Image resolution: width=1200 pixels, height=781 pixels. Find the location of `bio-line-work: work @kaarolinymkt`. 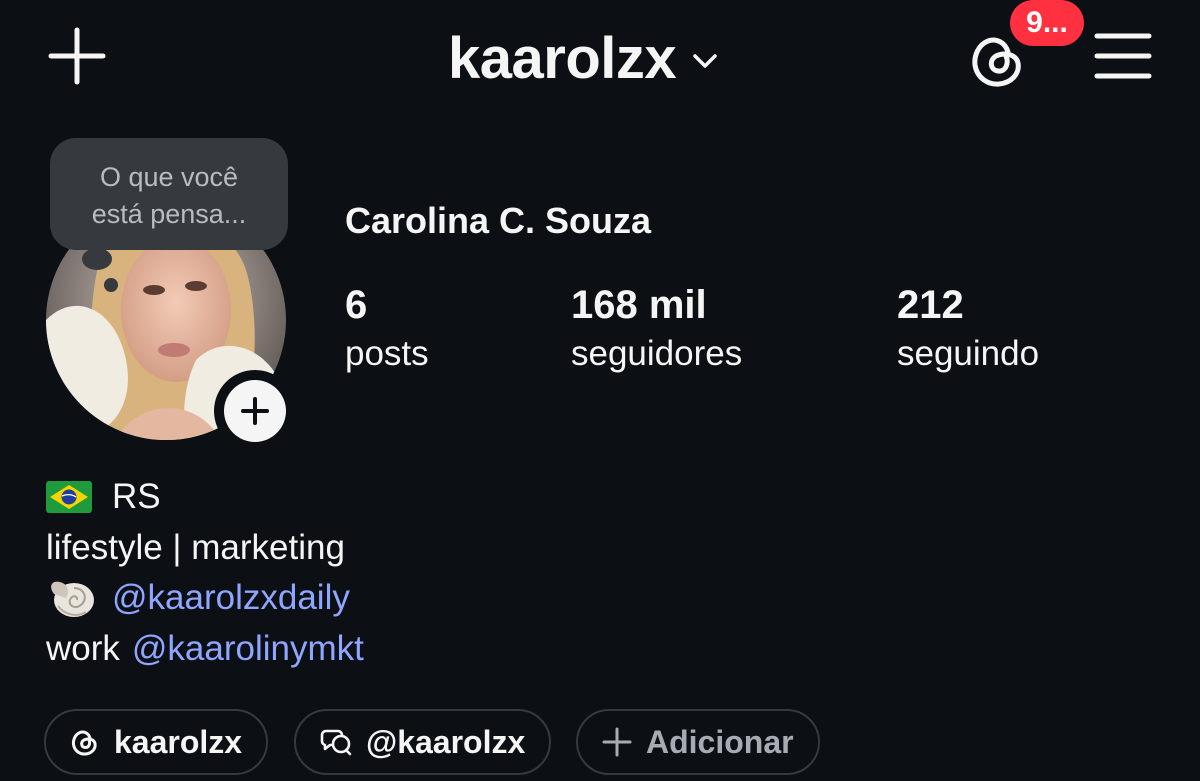

bio-line-work: work @kaarolinymkt is located at coordinates (205, 649).